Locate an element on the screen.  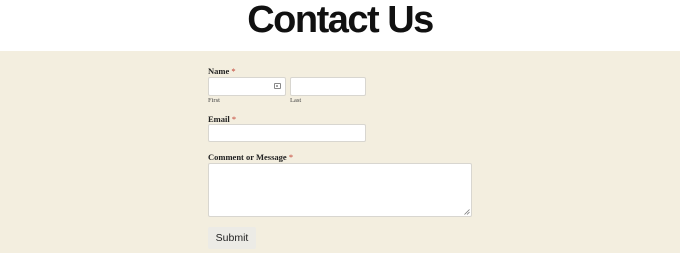
email-field is located at coordinates (287, 133).